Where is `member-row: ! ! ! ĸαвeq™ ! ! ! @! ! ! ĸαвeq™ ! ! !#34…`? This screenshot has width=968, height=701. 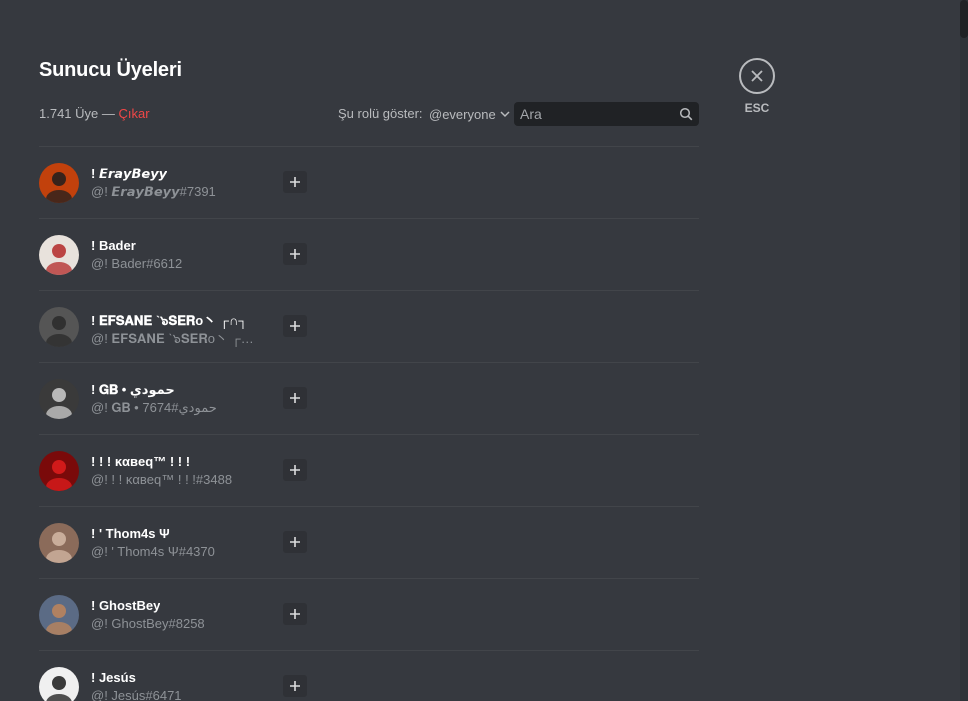
member-row: ! ! ! ĸαвeq™ ! ! ! @! ! ! ĸαвeq™ ! ! !#34… is located at coordinates (369, 471).